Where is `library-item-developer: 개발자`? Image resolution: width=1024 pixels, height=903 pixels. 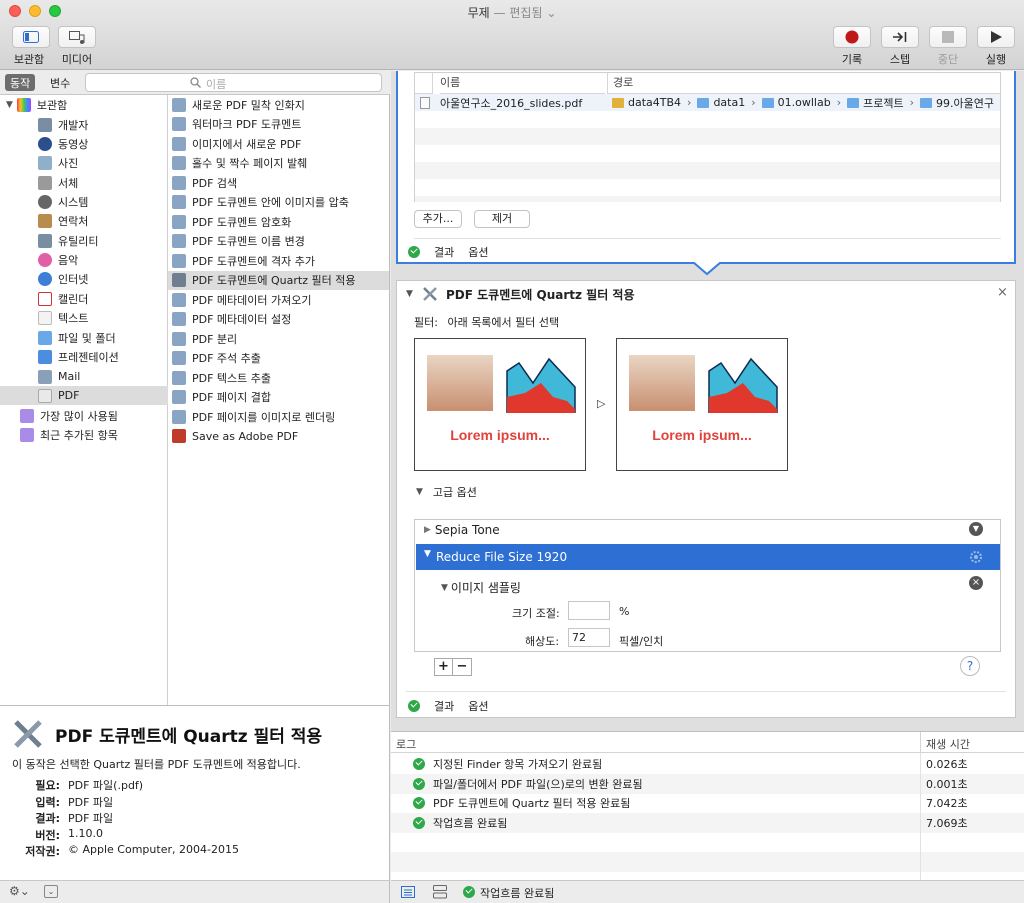 library-item-developer: 개발자 is located at coordinates (84, 124).